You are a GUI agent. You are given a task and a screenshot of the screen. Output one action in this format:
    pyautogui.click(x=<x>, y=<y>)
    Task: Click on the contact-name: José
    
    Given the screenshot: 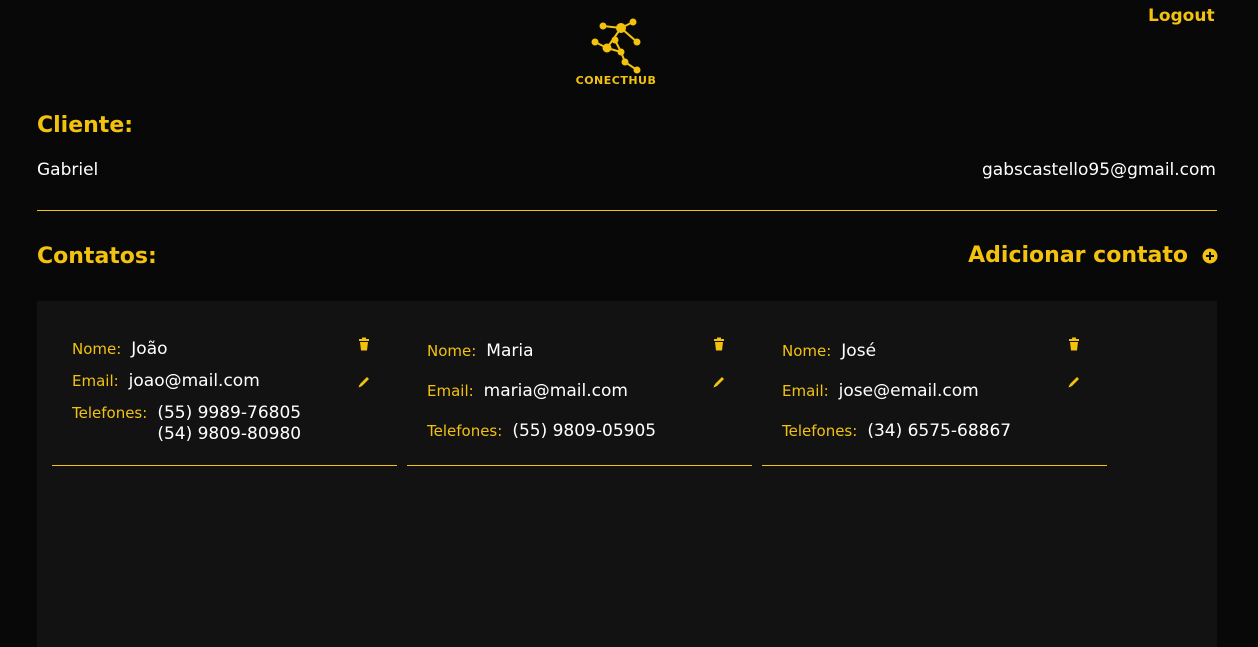 What is the action you would take?
    pyautogui.click(x=859, y=351)
    